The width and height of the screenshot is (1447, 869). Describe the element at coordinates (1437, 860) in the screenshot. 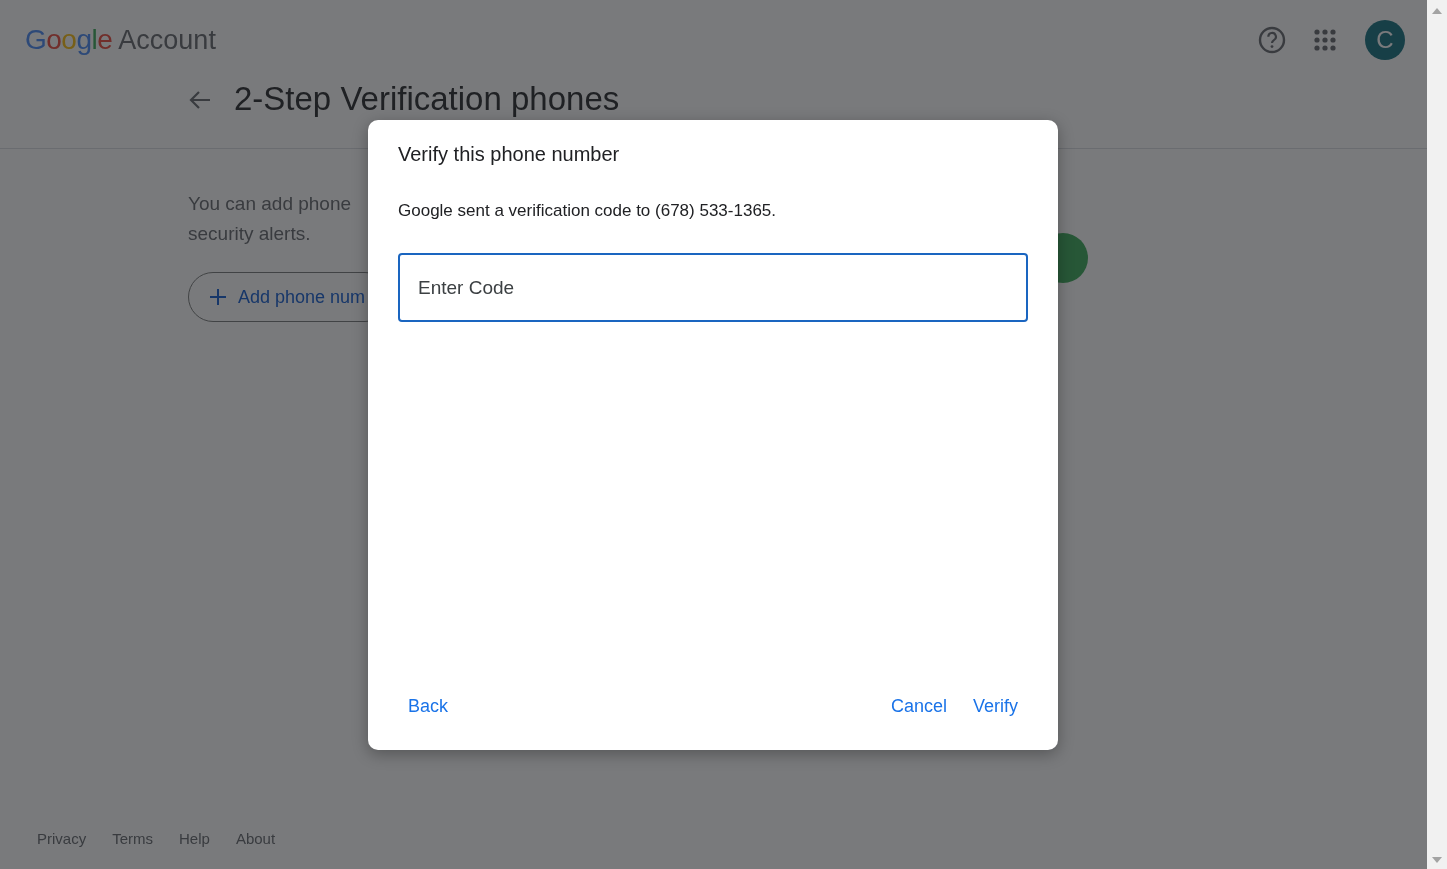

I see `scroll-down-icon` at that location.